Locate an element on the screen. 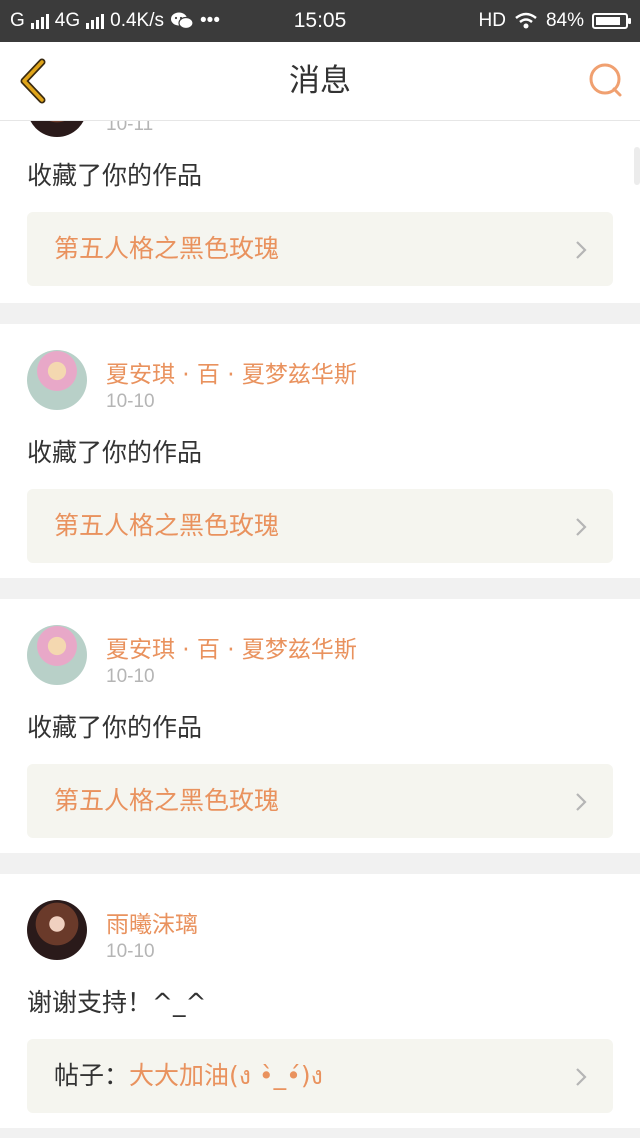 Image resolution: width=640 pixels, height=1138 pixels. message-text: 谢谢支持！^_^ is located at coordinates (117, 1002).